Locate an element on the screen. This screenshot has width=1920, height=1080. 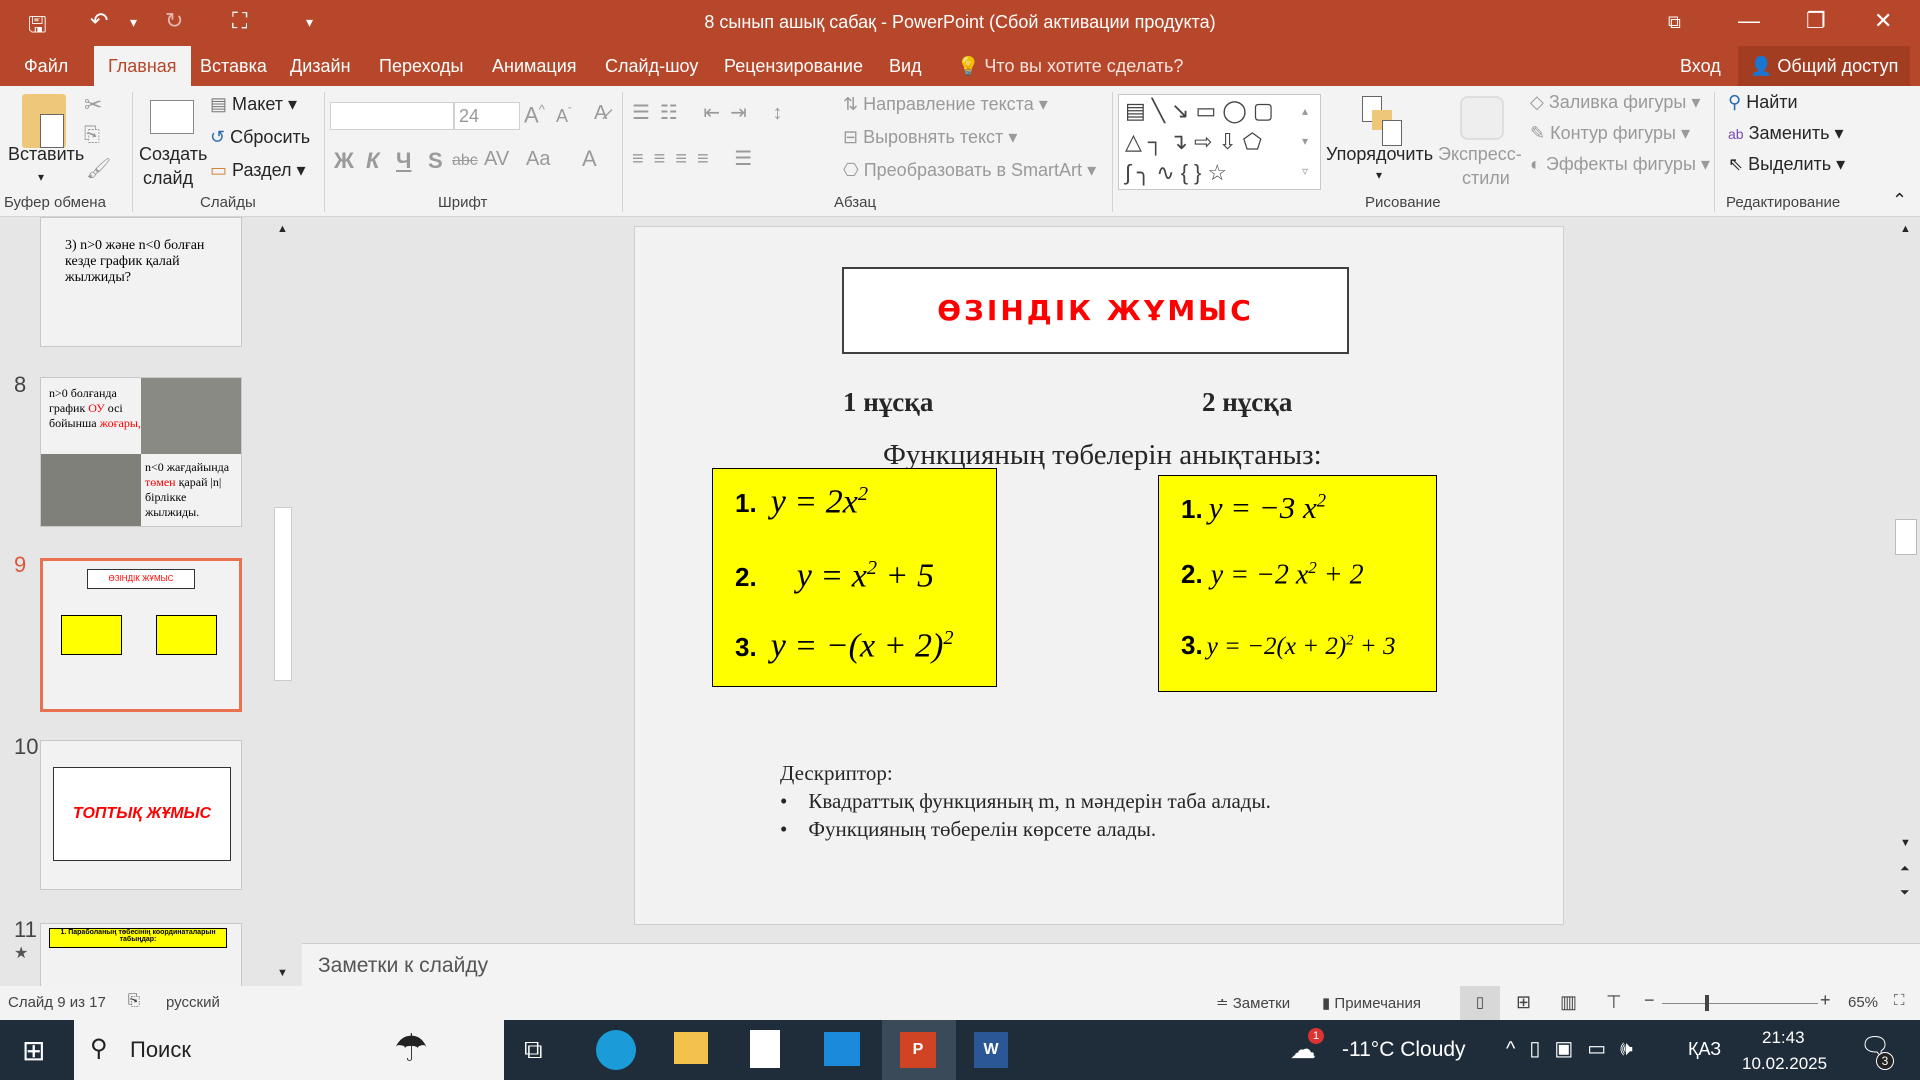
section-button: ▭ Раздел ▾ is located at coordinates (258, 170).